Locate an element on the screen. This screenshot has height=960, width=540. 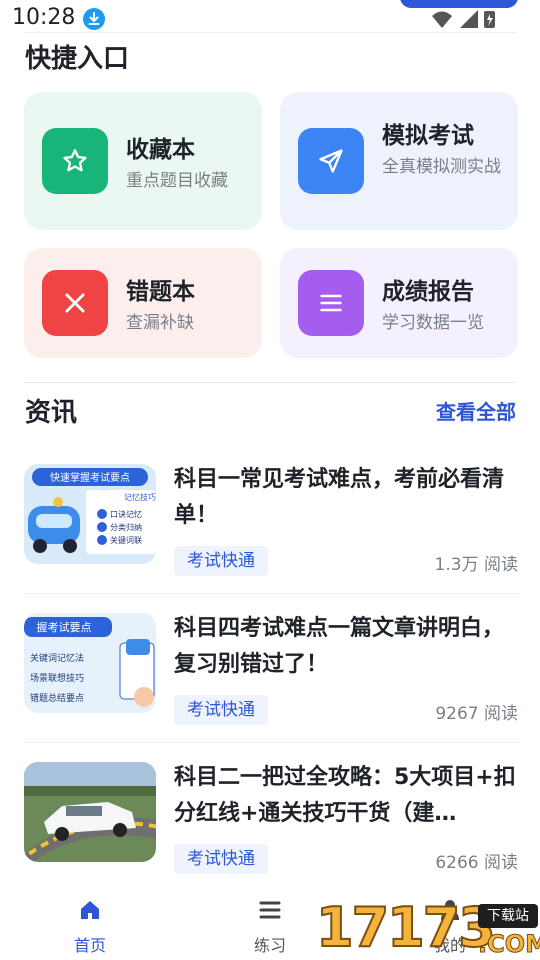
nav-home: 首页 is located at coordinates (90, 924).